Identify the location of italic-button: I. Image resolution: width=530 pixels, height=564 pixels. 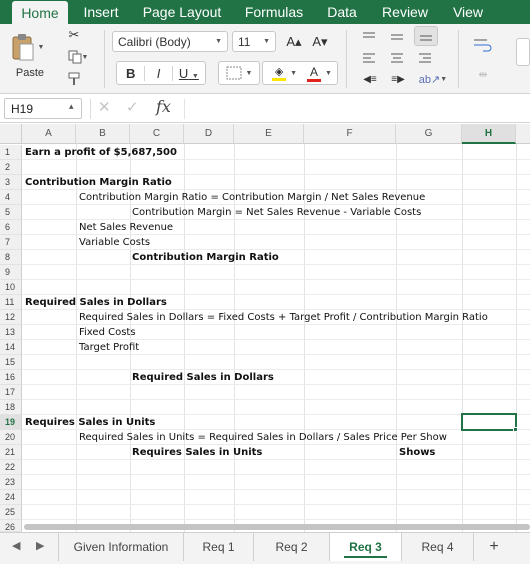
(157, 73).